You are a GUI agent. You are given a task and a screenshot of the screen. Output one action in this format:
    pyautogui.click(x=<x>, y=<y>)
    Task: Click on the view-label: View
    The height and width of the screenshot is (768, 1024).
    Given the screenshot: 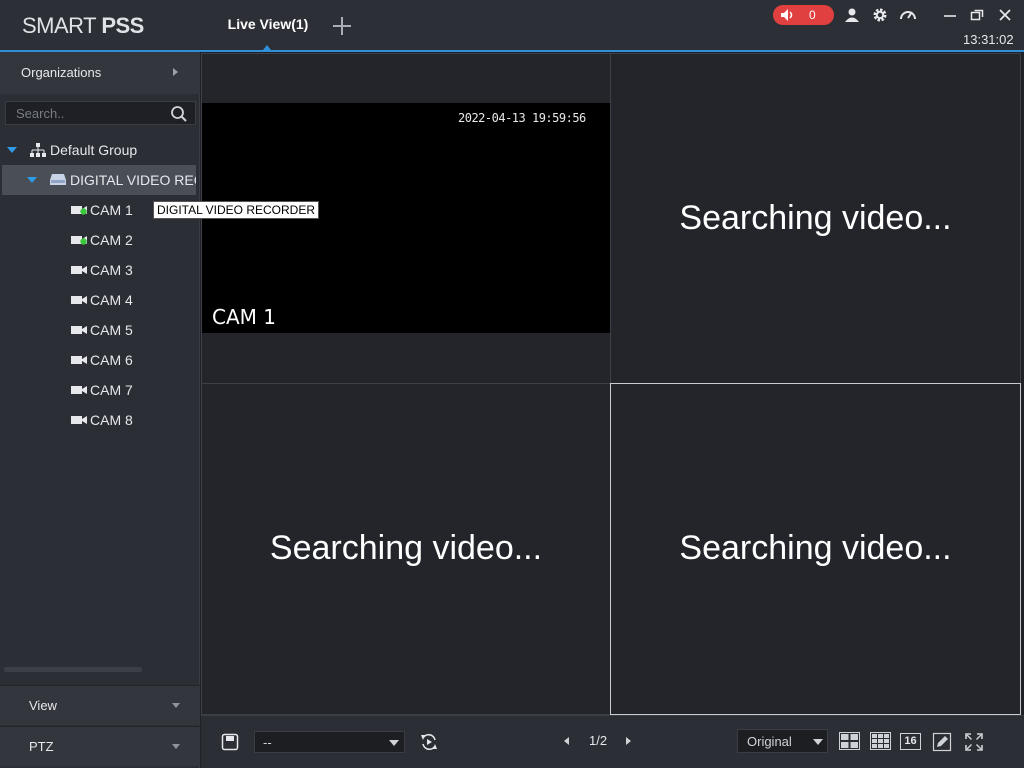 What is the action you would take?
    pyautogui.click(x=43, y=705)
    